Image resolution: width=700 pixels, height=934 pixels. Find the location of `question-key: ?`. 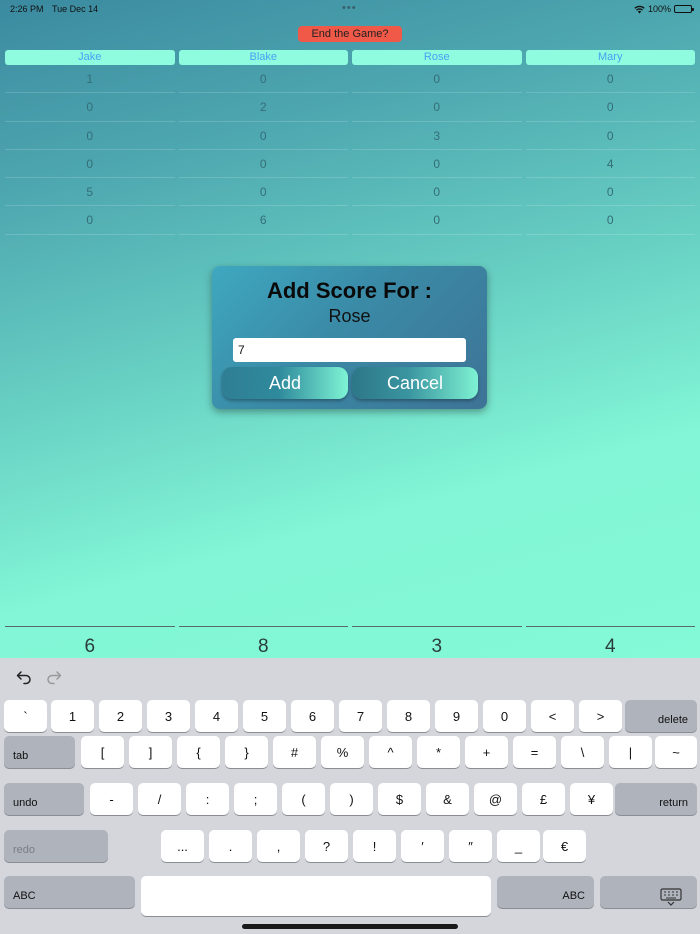

question-key: ? is located at coordinates (326, 846).